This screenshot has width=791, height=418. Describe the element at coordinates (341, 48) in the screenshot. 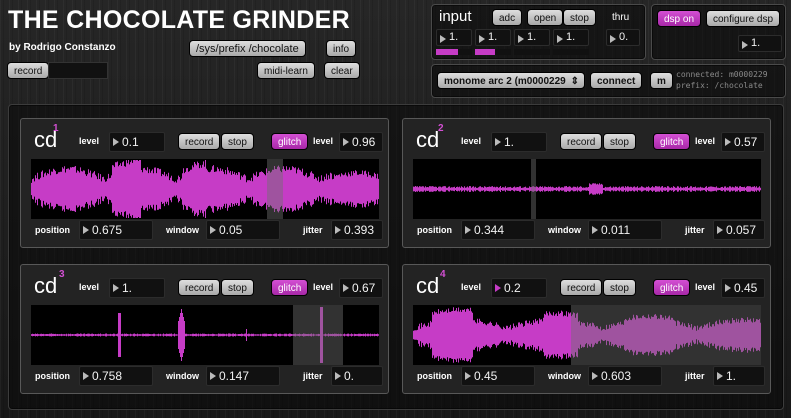

I see `info-button: info` at that location.